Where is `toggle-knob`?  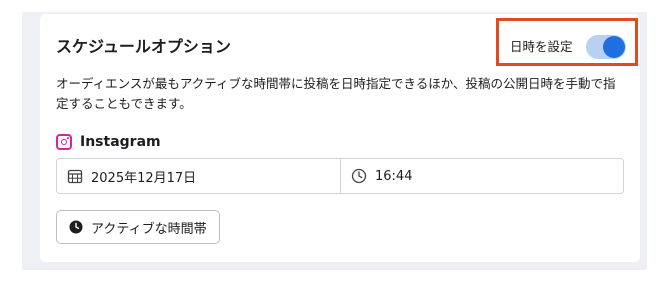 toggle-knob is located at coordinates (614, 47).